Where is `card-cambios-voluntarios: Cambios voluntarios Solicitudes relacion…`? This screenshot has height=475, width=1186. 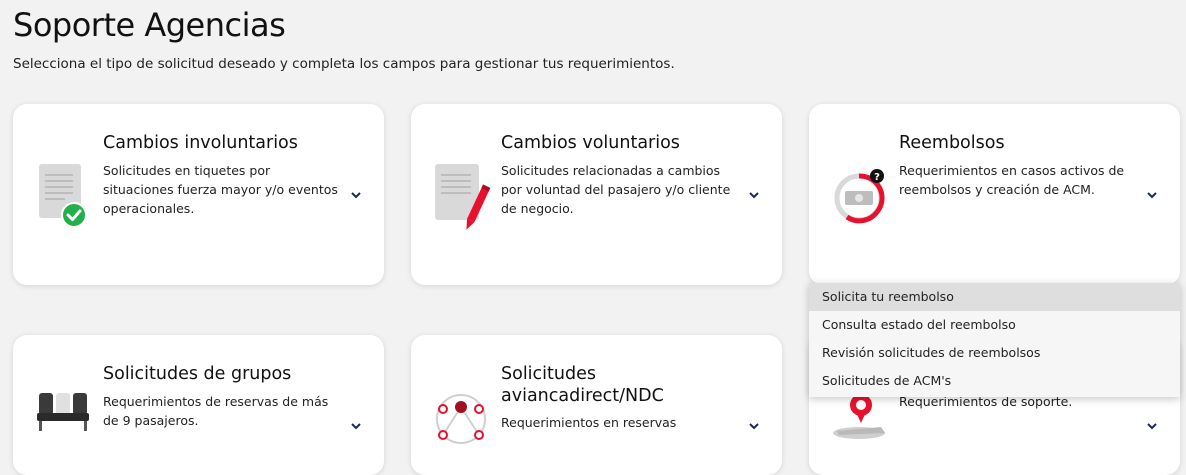
card-cambios-voluntarios: Cambios voluntarios Solicitudes relacion… is located at coordinates (596, 194).